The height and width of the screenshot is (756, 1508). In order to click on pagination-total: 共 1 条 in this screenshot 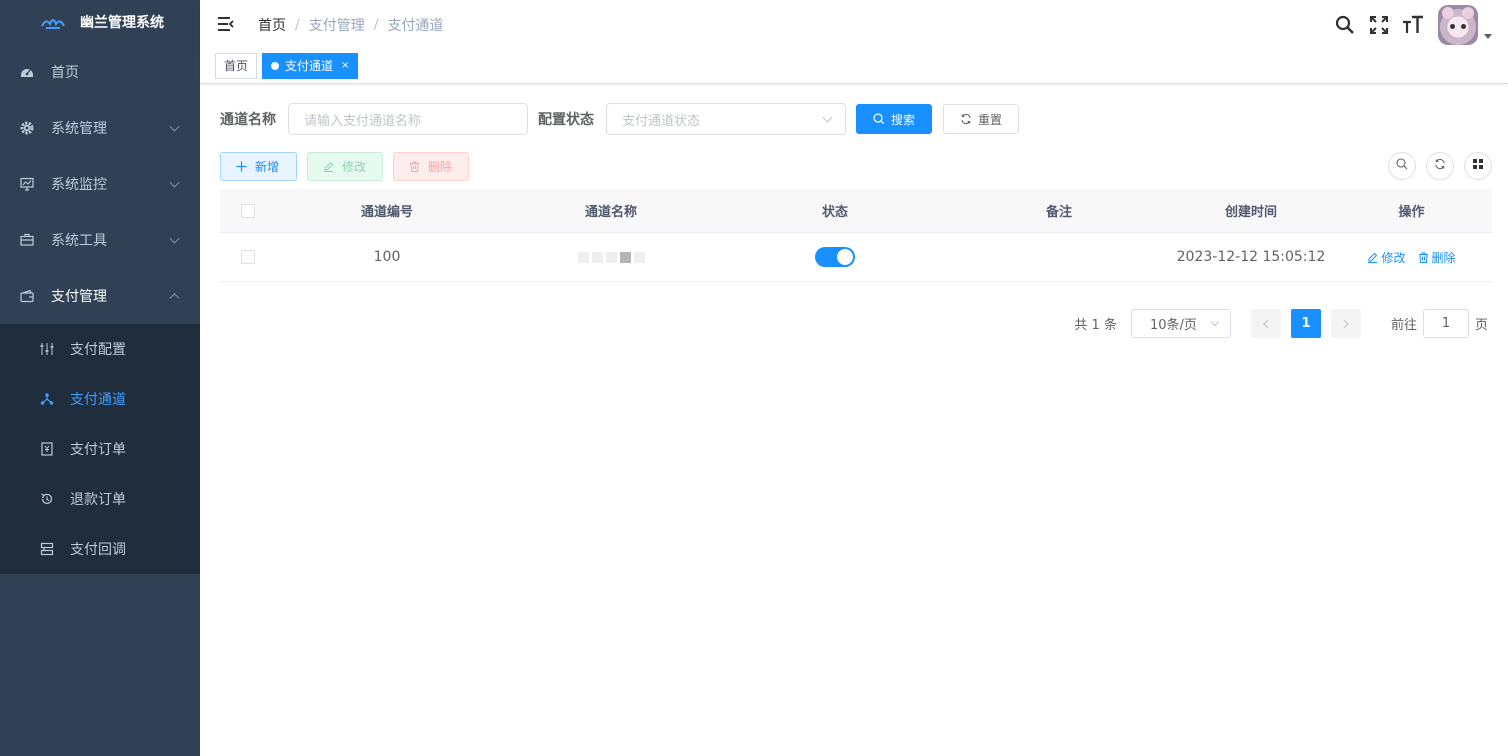, I will do `click(1095, 325)`.